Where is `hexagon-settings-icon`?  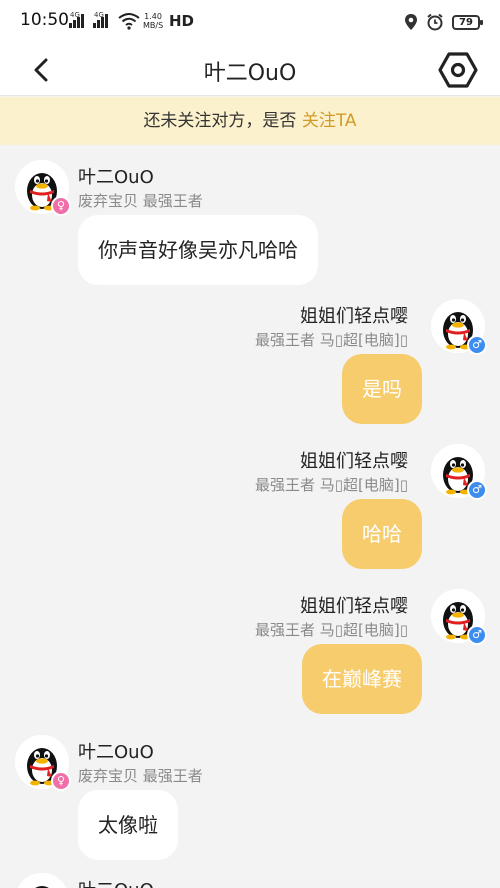 hexagon-settings-icon is located at coordinates (458, 70).